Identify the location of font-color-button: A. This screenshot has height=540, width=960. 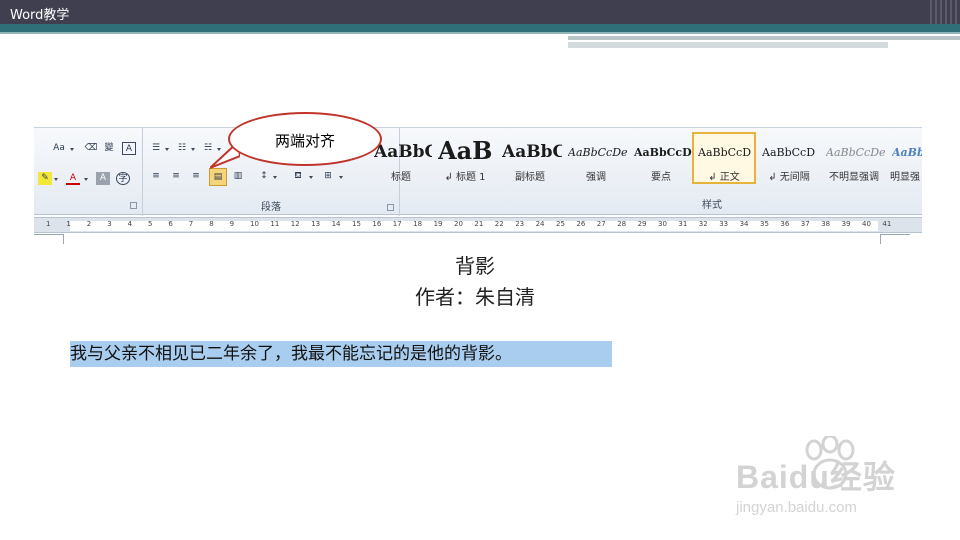
(73, 178).